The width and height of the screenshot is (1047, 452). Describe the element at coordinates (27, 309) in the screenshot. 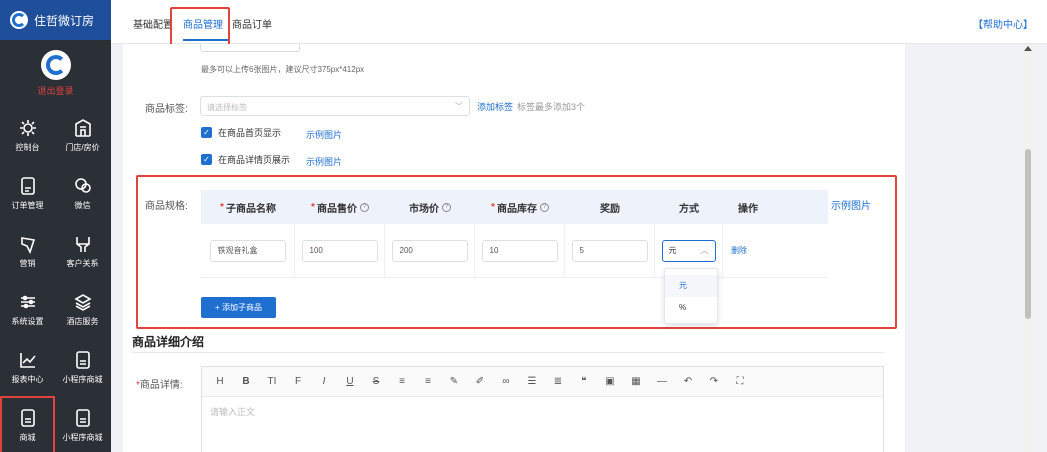

I see `sidebar-item-settings: 系统设置` at that location.